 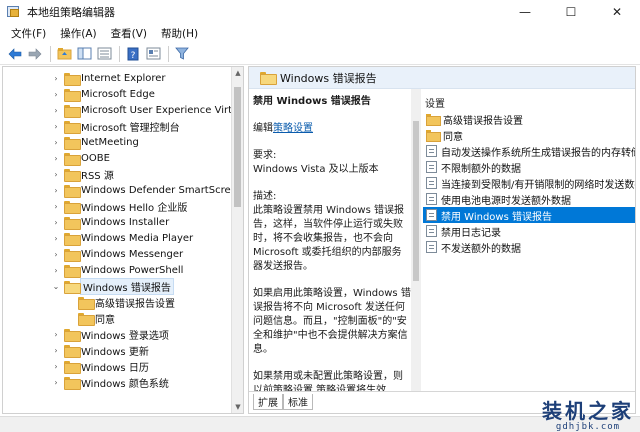 I want to click on close-icon: ✕, so click(x=617, y=12).